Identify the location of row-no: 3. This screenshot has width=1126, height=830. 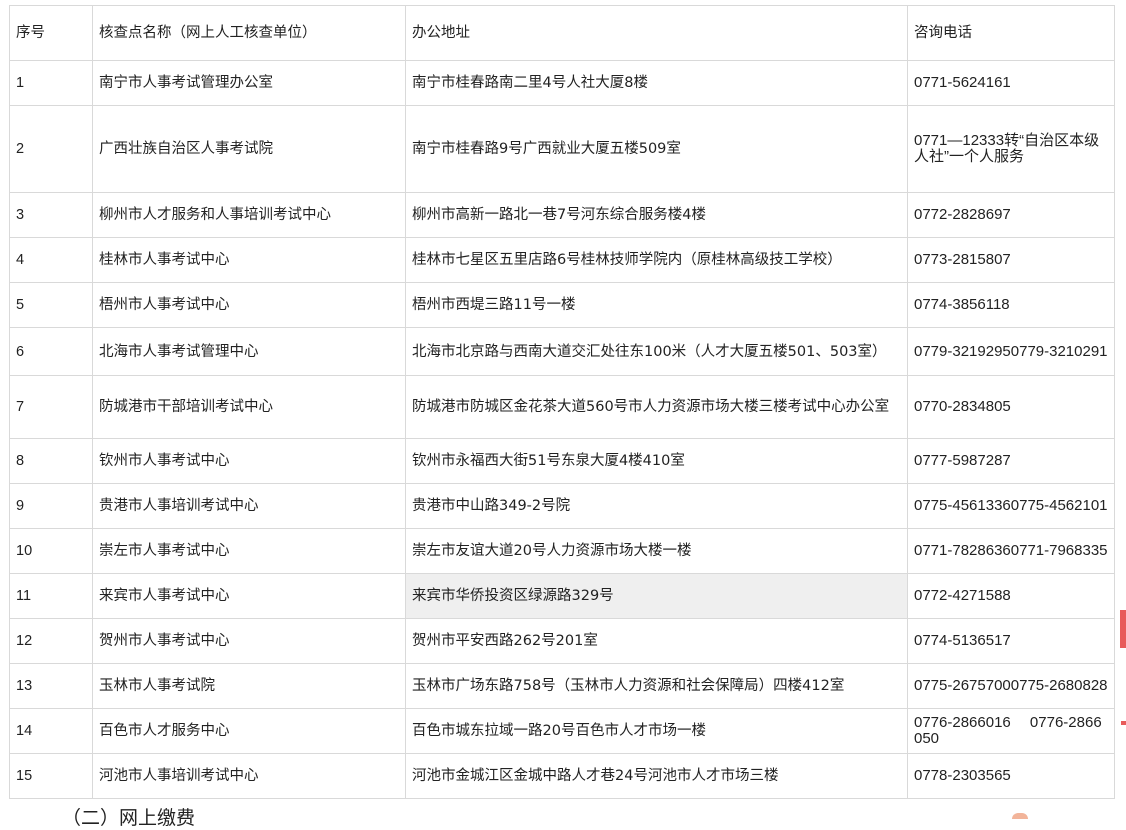
(51, 215).